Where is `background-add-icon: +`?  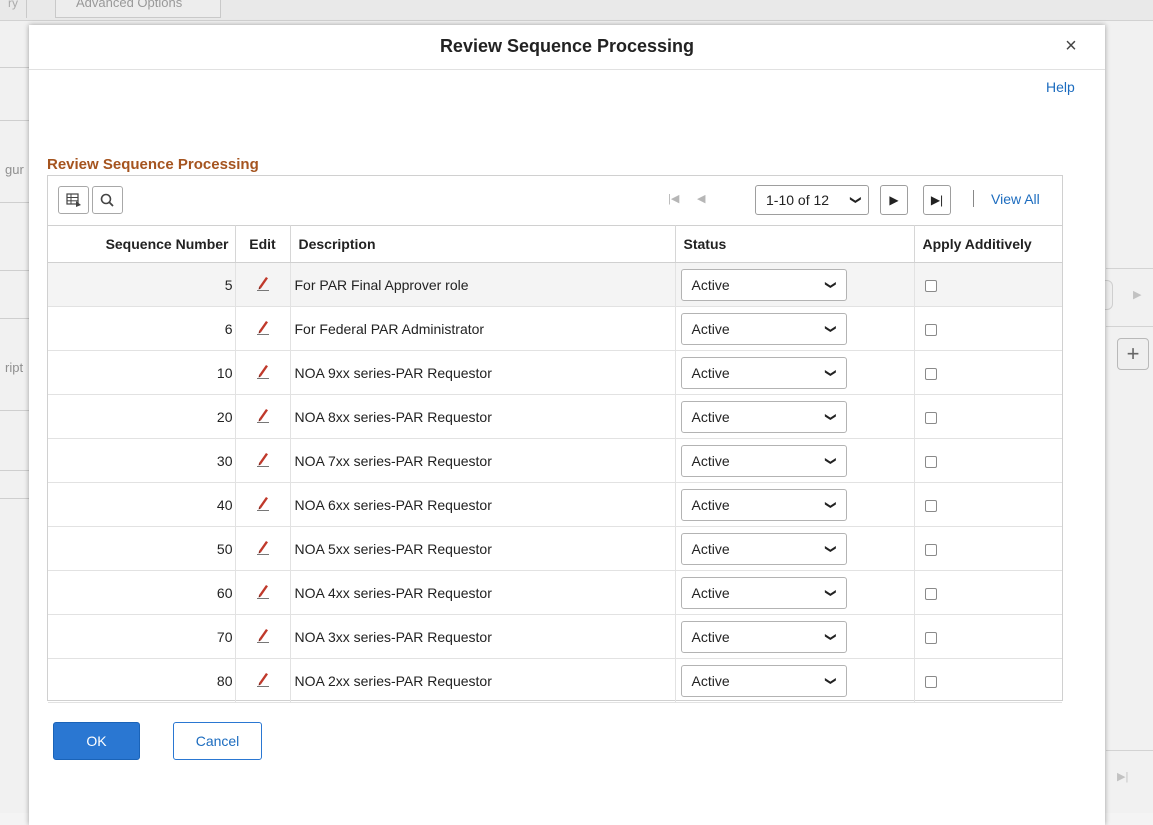
background-add-icon: + is located at coordinates (1133, 354).